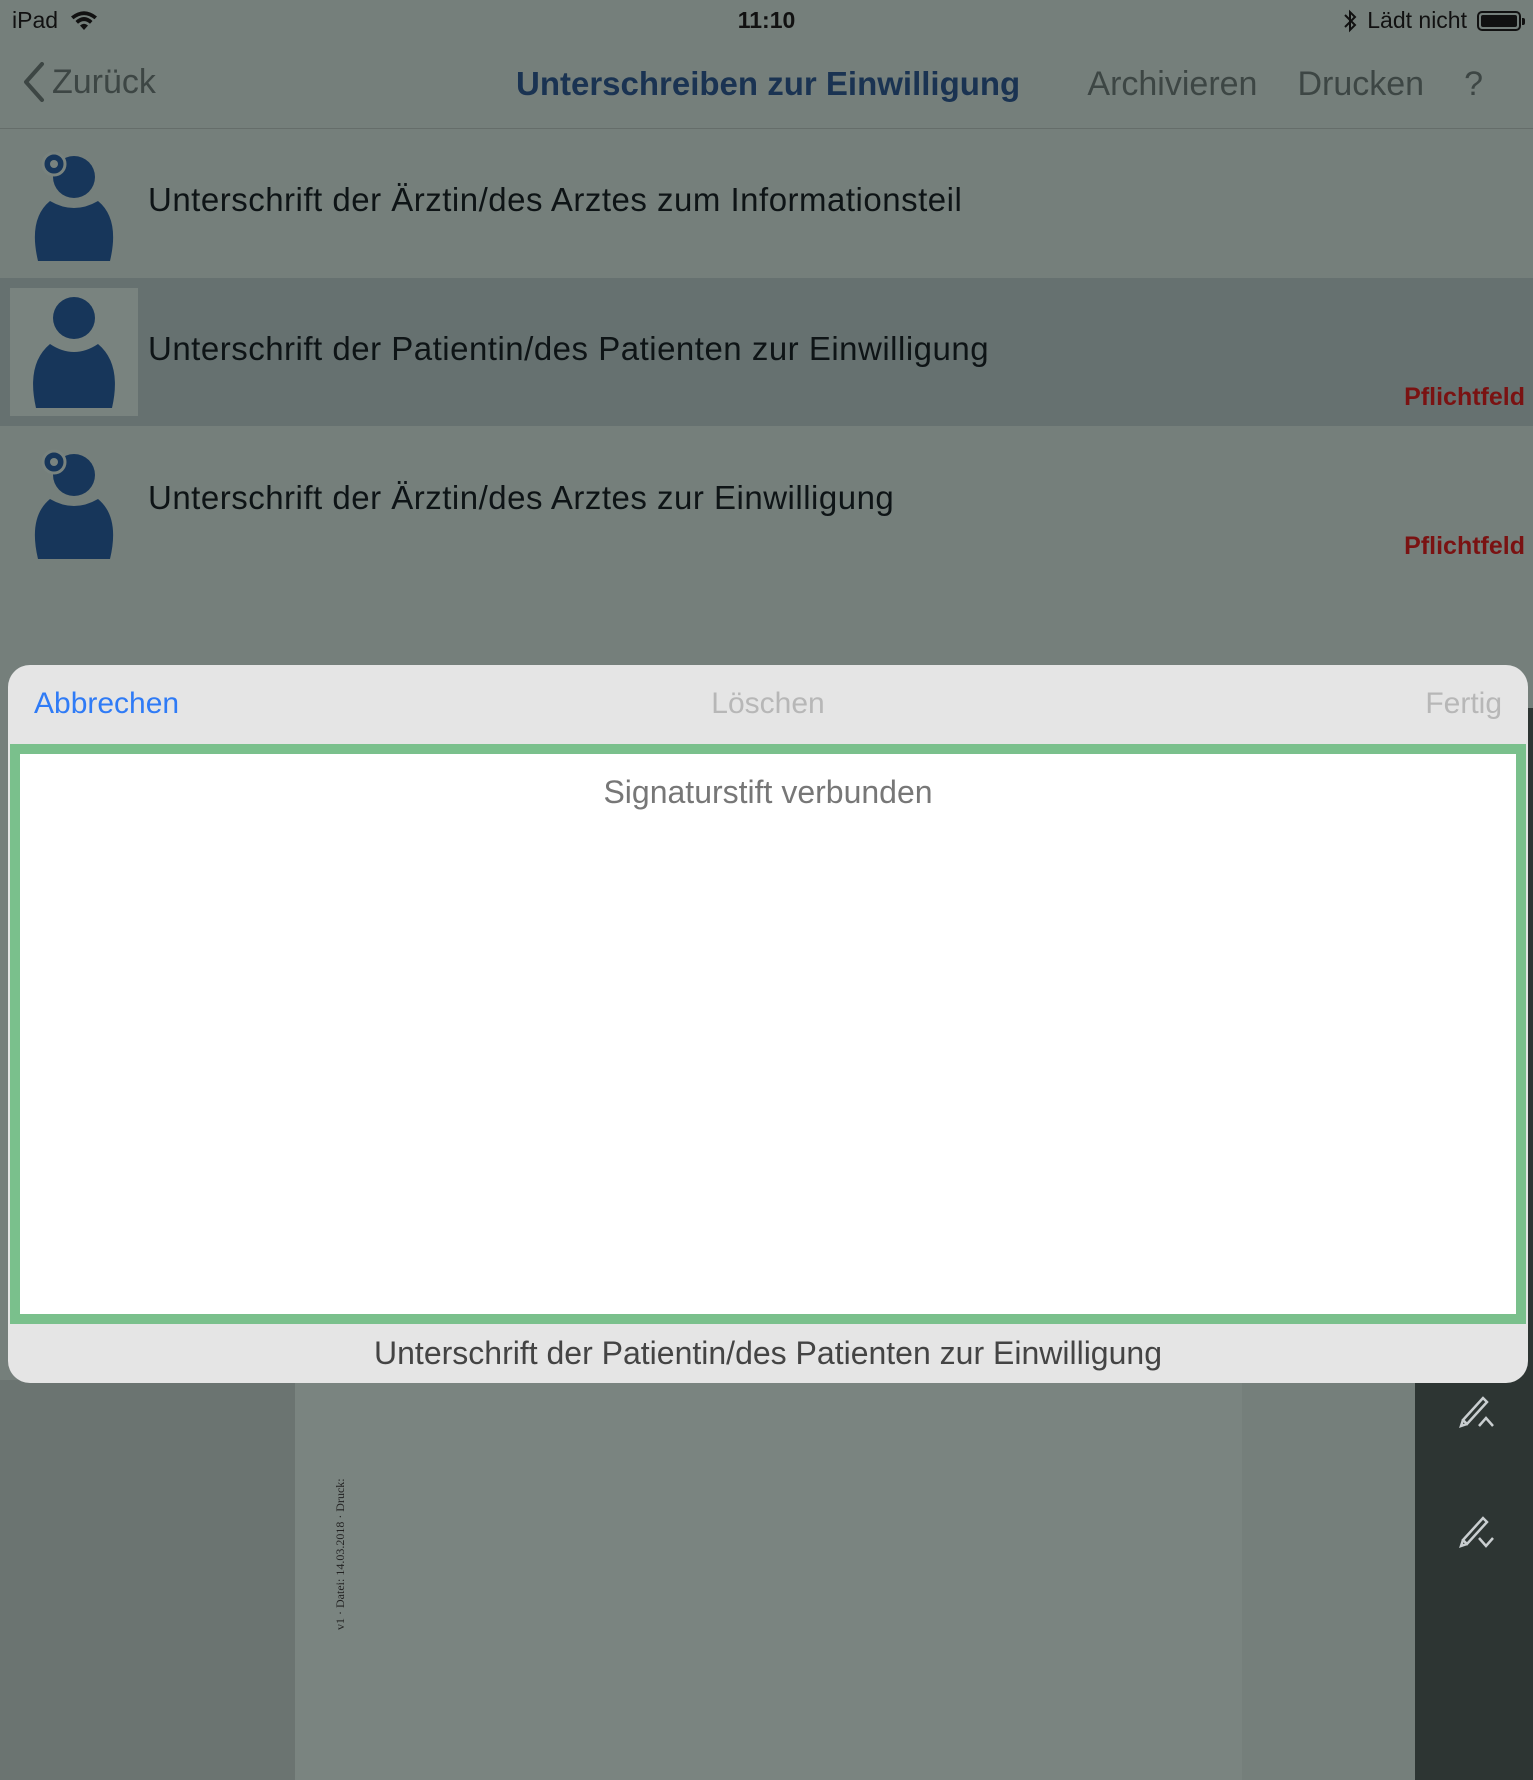 The image size is (1533, 1780). I want to click on chevron-left-icon, so click(34, 82).